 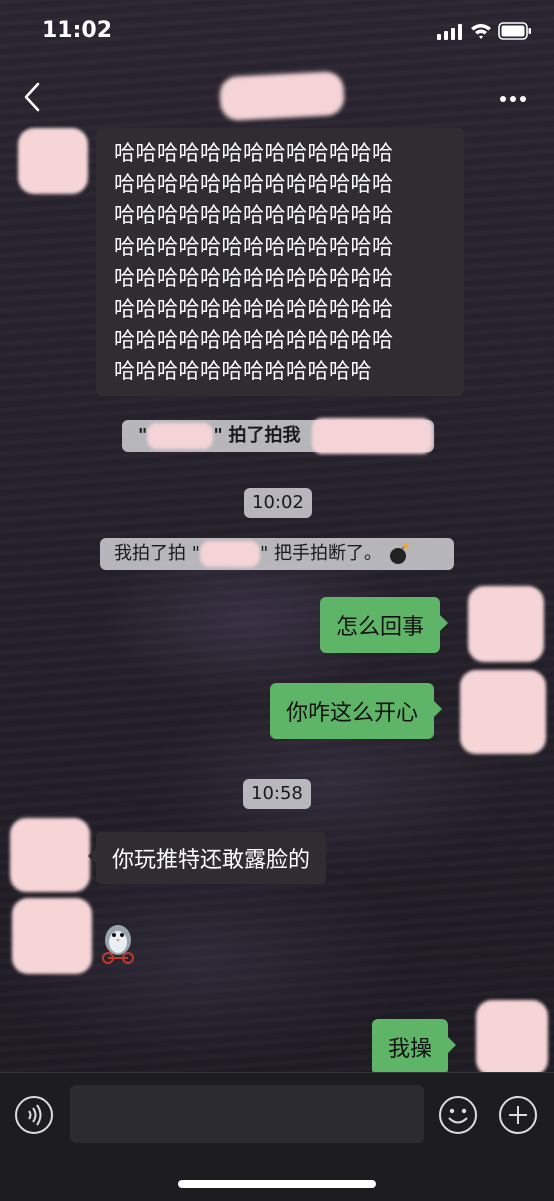 I want to click on status-time: 11:02, so click(x=77, y=30).